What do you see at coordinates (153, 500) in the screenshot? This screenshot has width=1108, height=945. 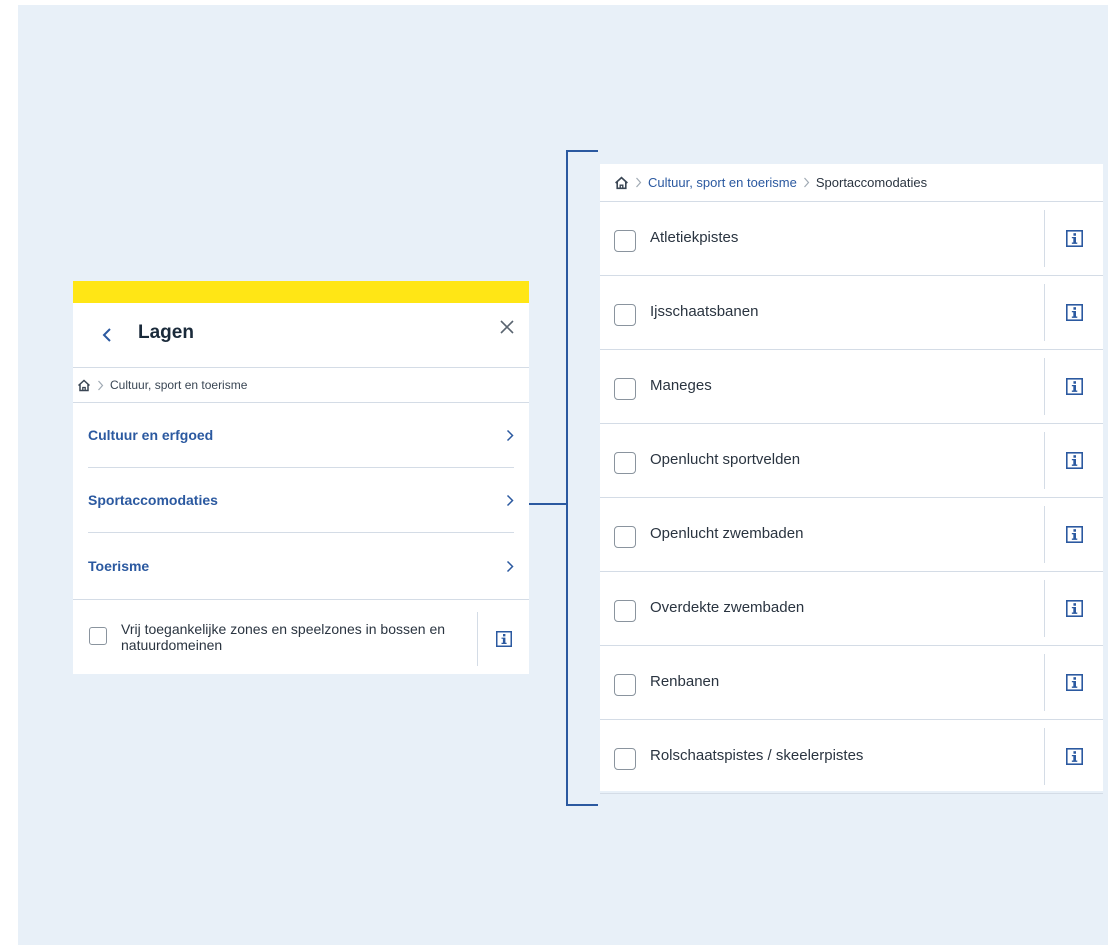 I see `category-label: Sportaccomodaties` at bounding box center [153, 500].